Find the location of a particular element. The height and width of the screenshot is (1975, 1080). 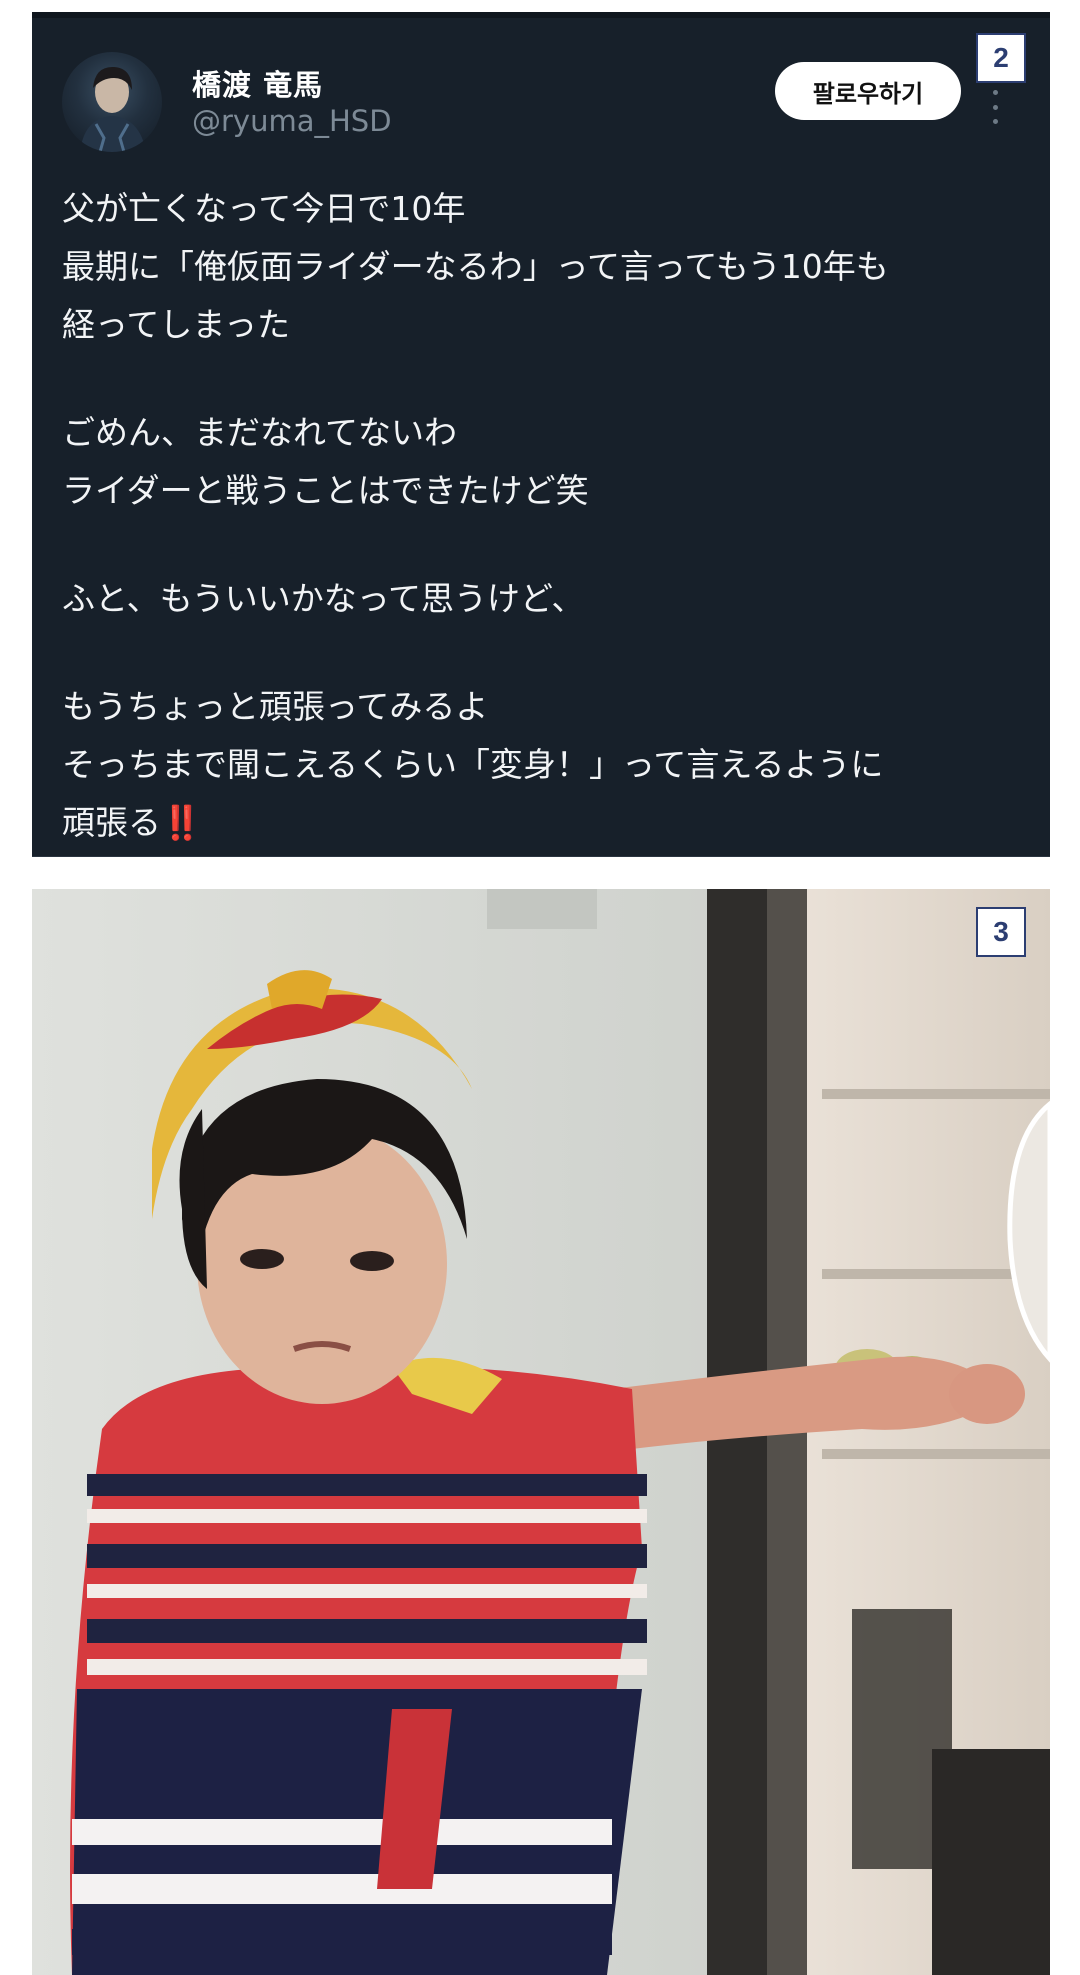

tweet-line: ごめん、まだなれてないわ is located at coordinates (260, 432).